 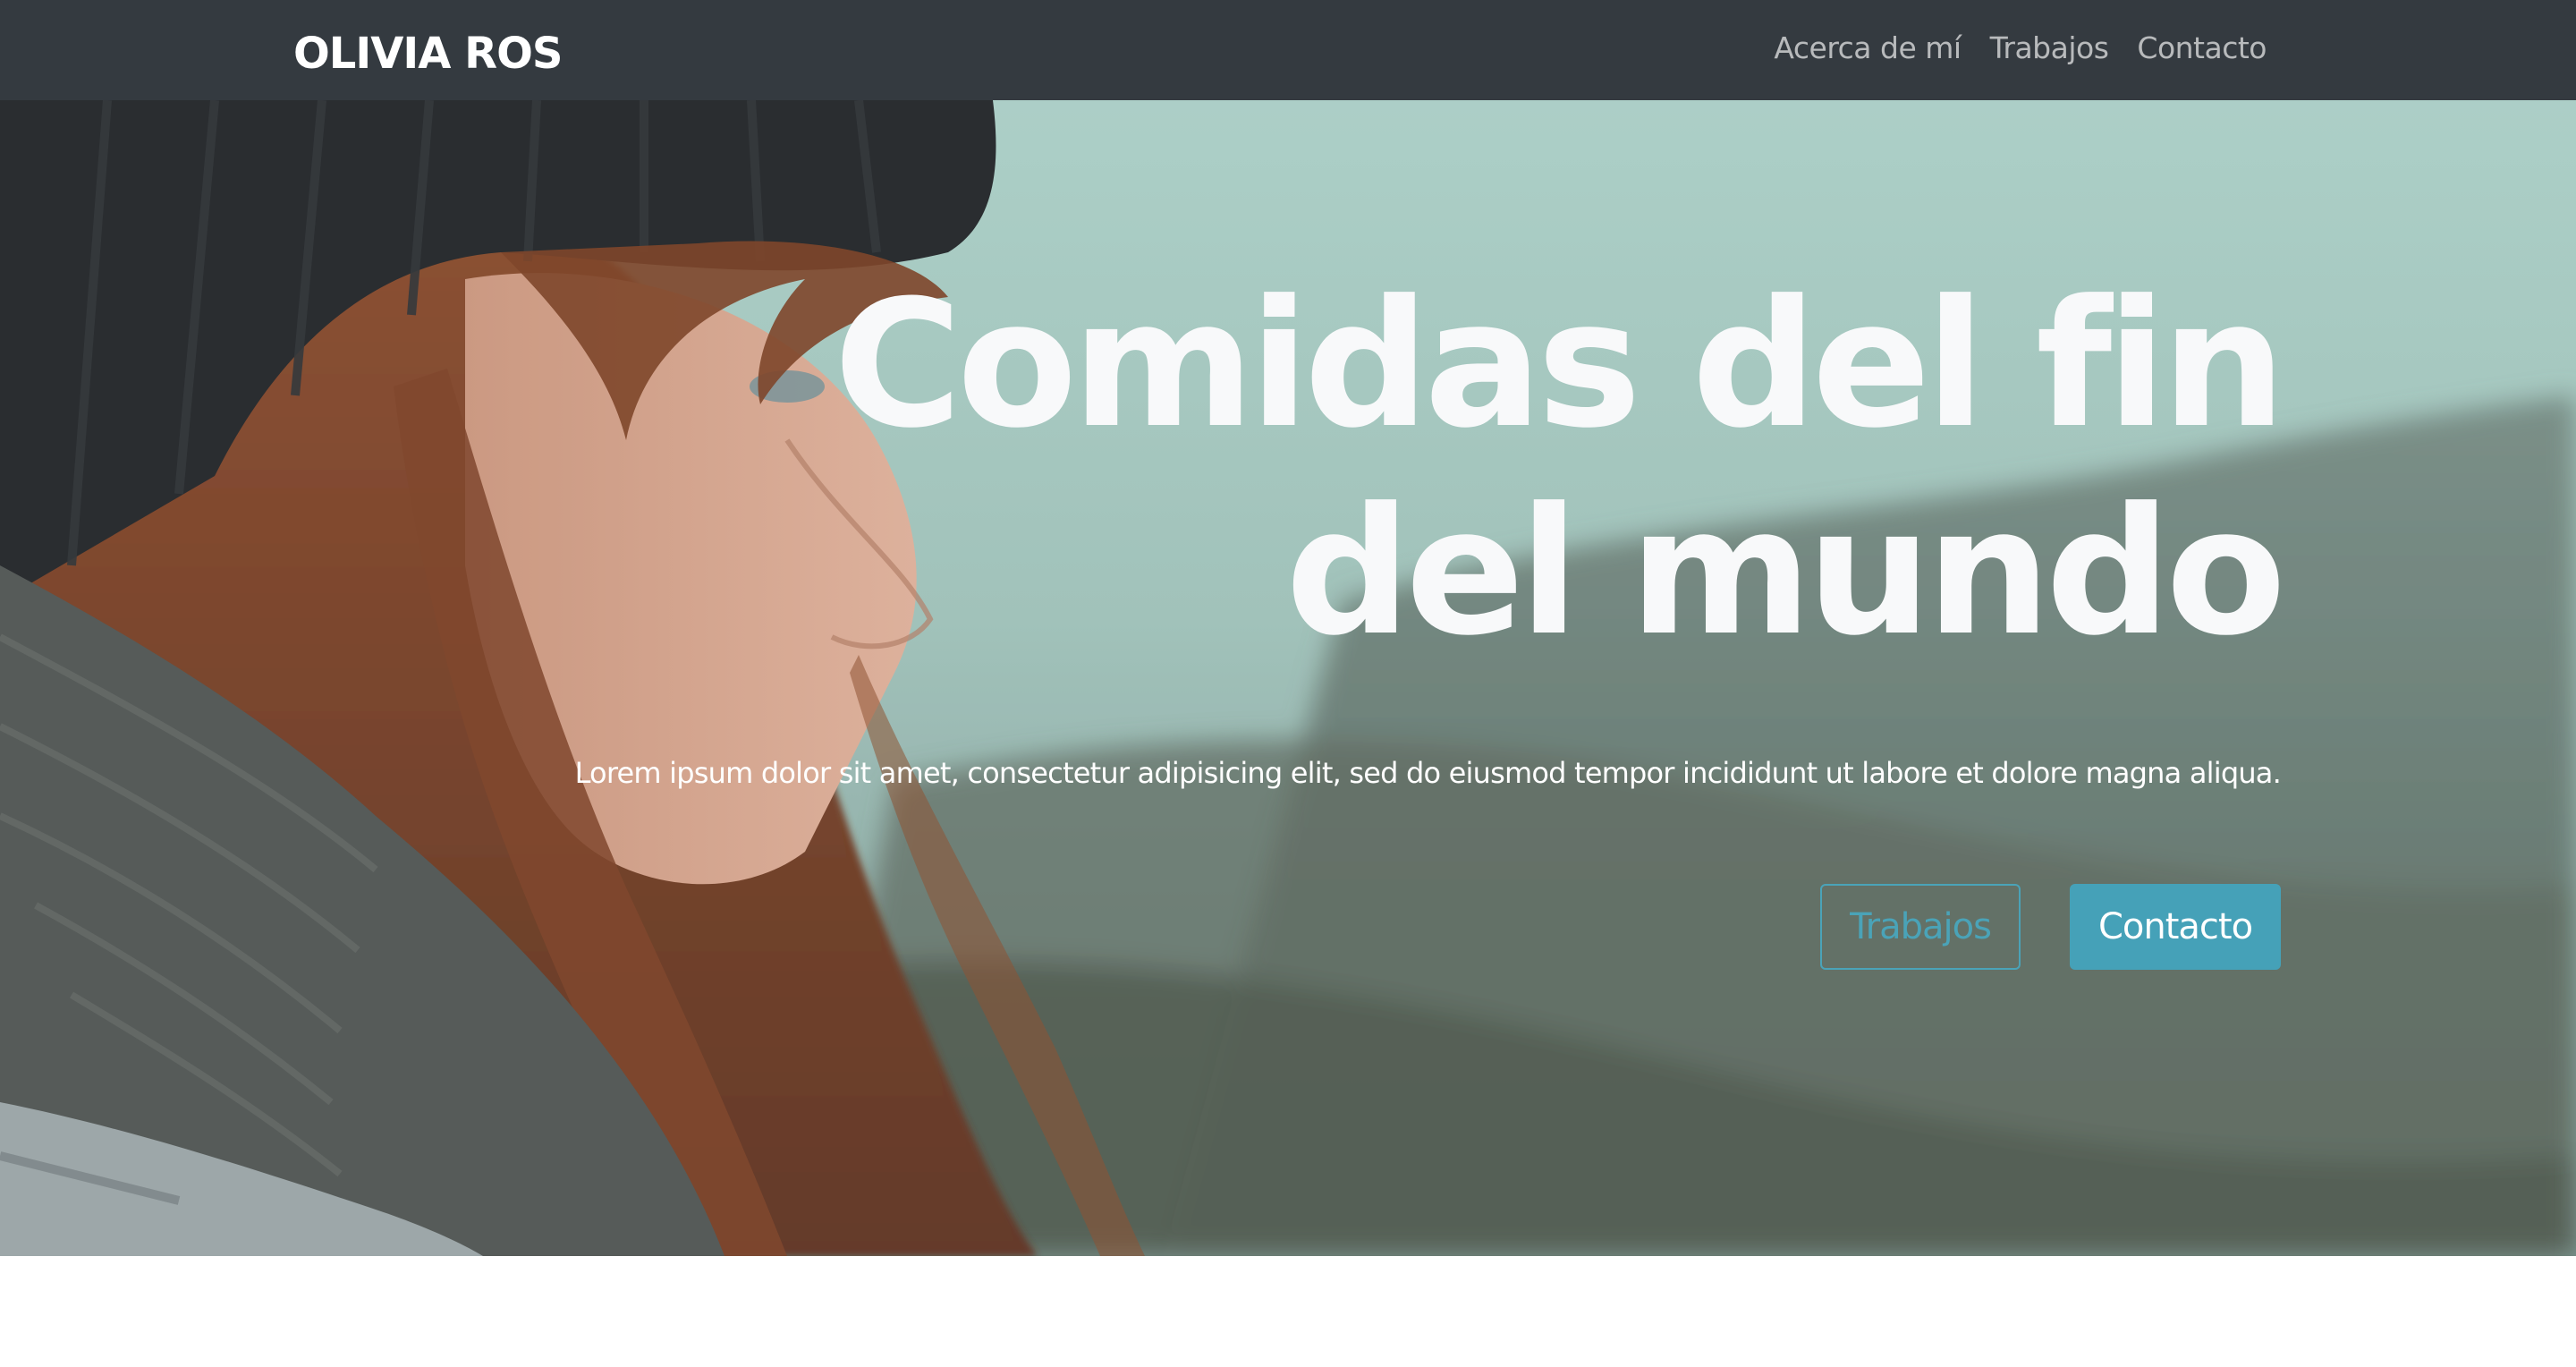 I want to click on trabajos-button: Trabajos, so click(x=1920, y=927).